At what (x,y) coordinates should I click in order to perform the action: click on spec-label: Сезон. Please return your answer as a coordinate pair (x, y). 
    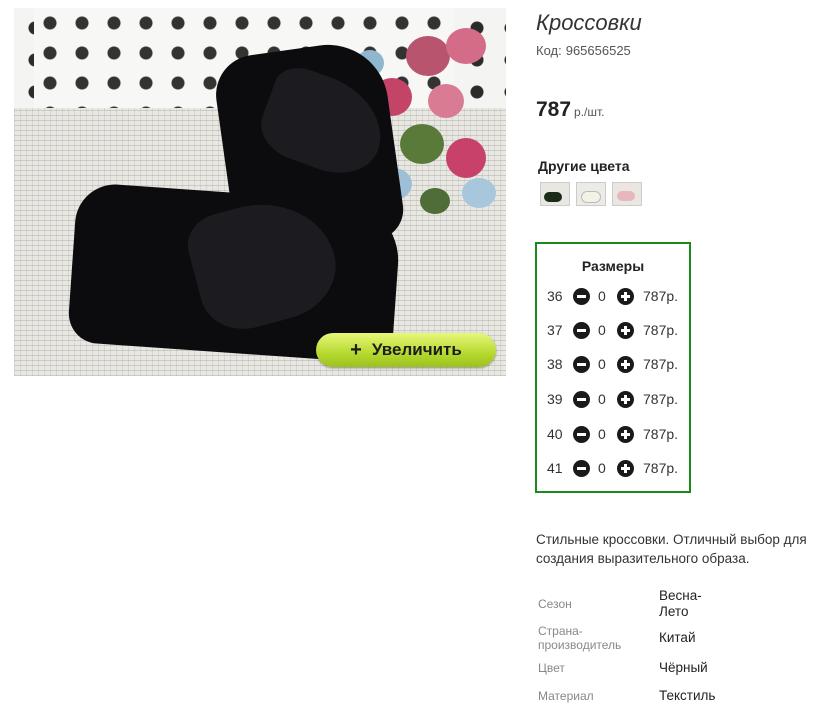
    Looking at the image, I should click on (555, 604).